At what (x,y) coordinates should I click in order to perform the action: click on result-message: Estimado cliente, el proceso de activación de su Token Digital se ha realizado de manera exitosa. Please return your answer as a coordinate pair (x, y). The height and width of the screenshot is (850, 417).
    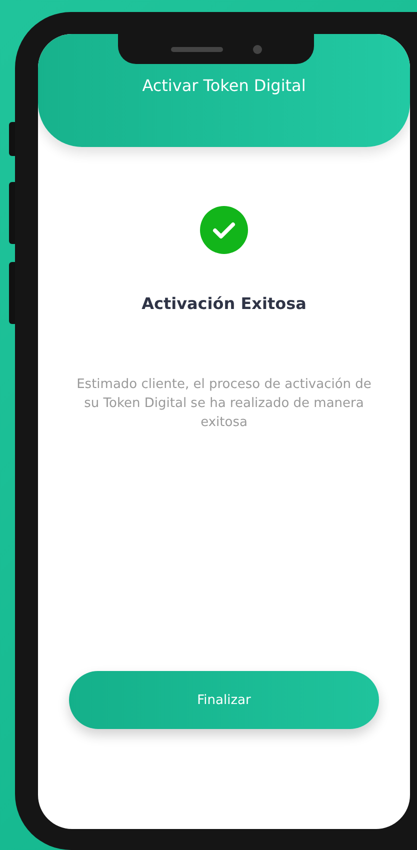
    Looking at the image, I should click on (224, 404).